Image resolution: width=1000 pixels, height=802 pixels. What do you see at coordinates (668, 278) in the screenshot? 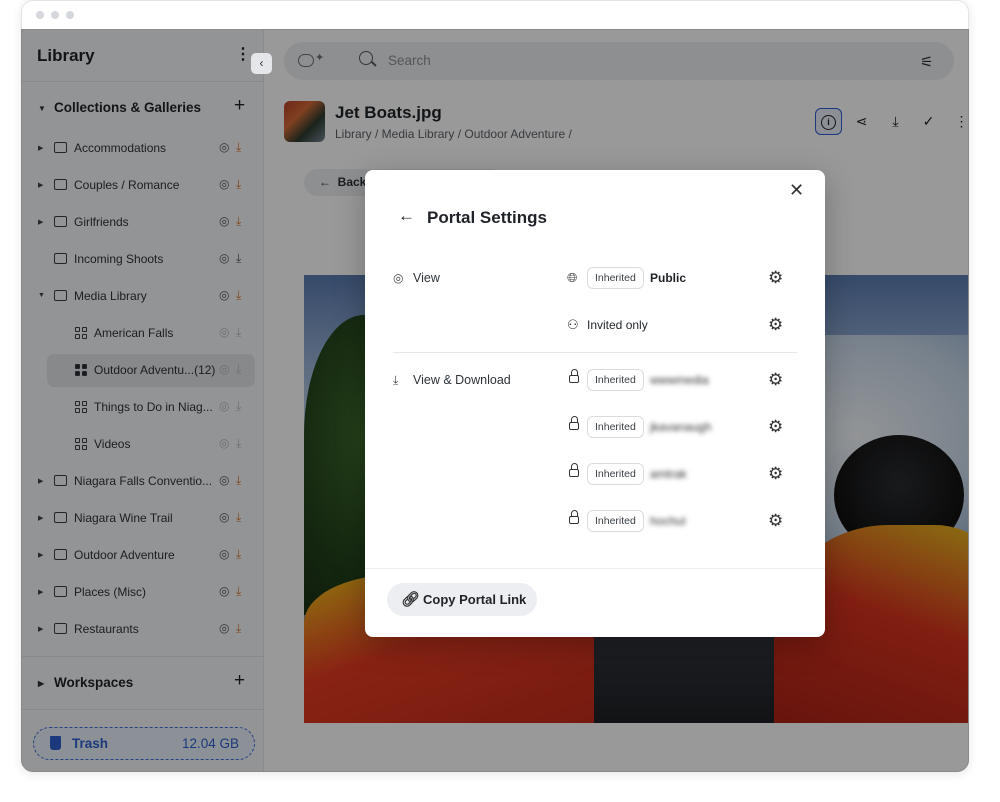
I see `permission-value: Public` at bounding box center [668, 278].